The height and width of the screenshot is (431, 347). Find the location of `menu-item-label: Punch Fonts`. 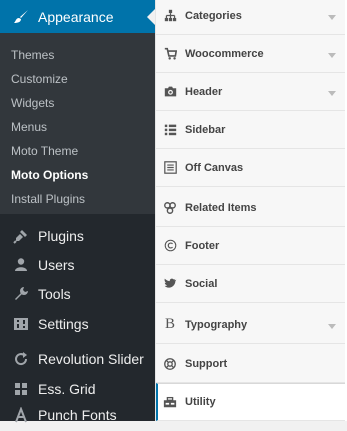

menu-item-label: Punch Fonts is located at coordinates (77, 414).